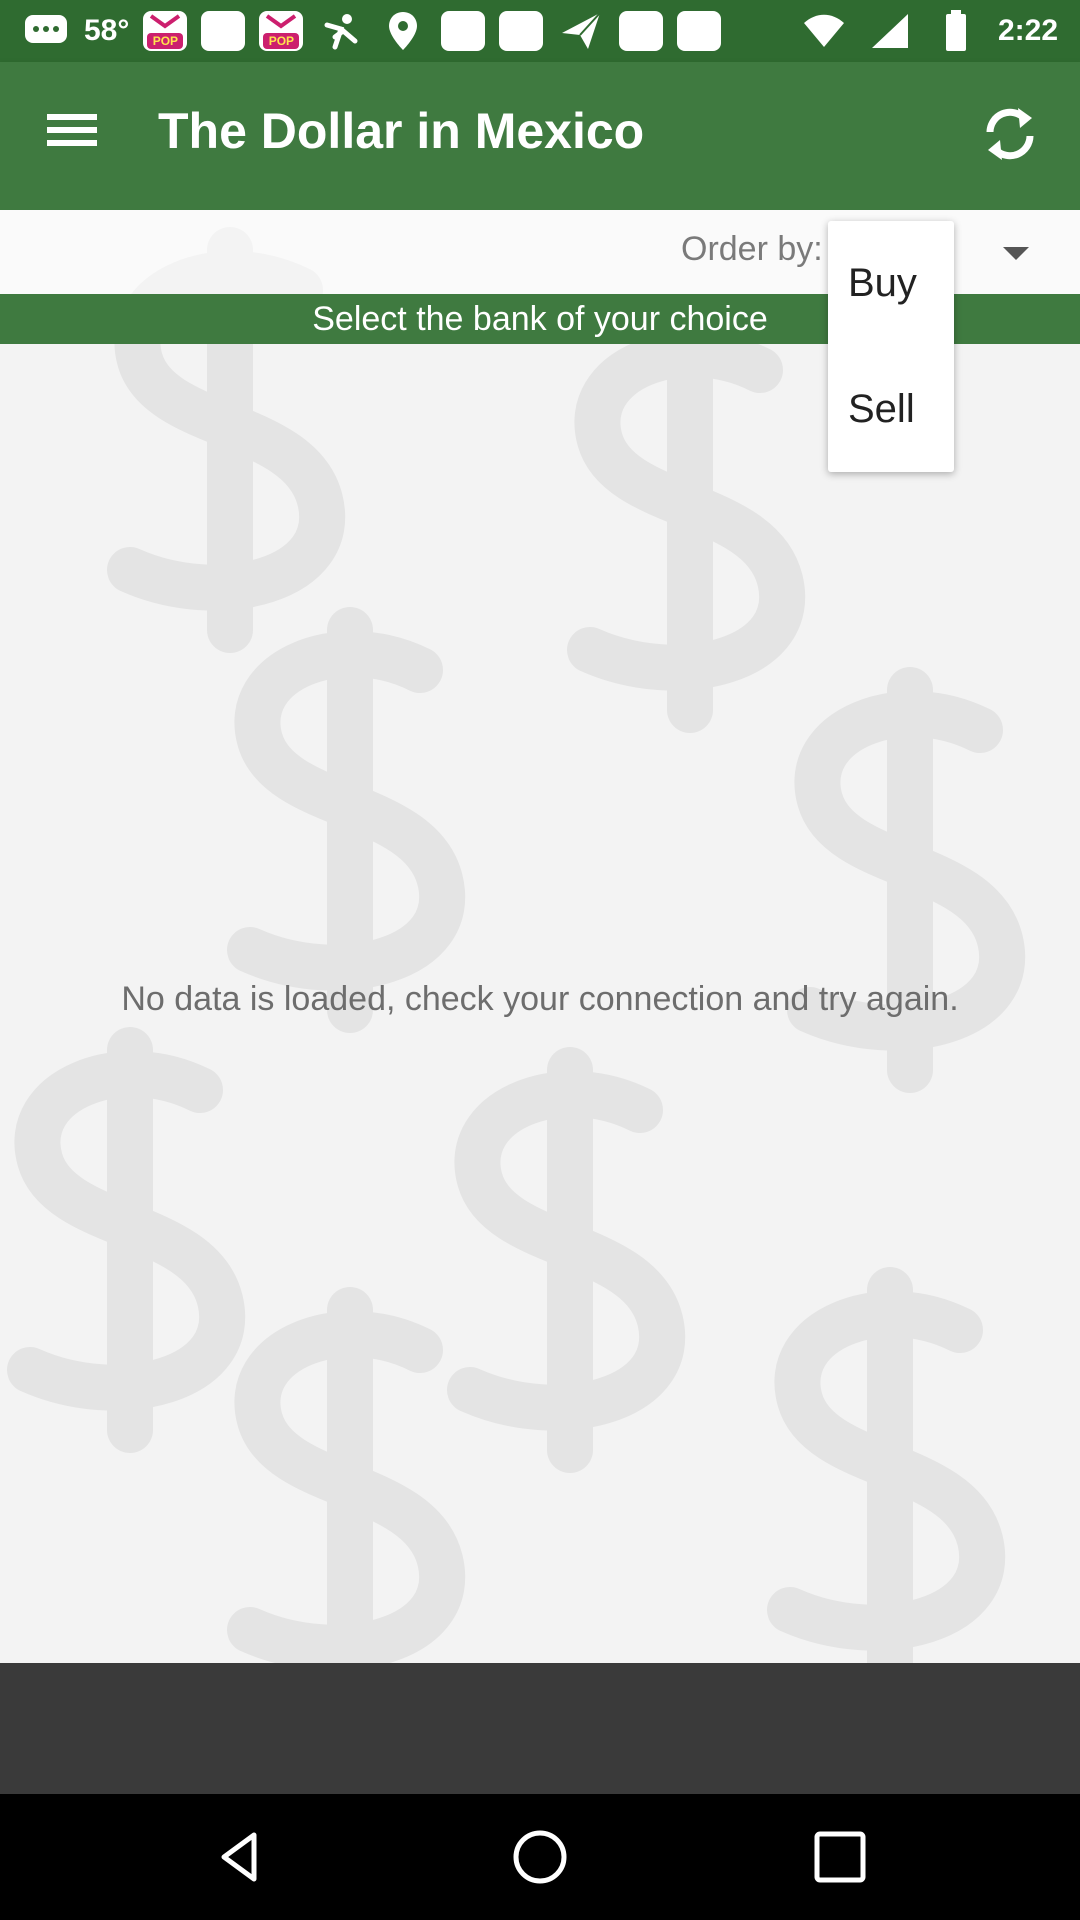  Describe the element at coordinates (881, 409) in the screenshot. I see `dropdown-option-sell: Sell` at that location.